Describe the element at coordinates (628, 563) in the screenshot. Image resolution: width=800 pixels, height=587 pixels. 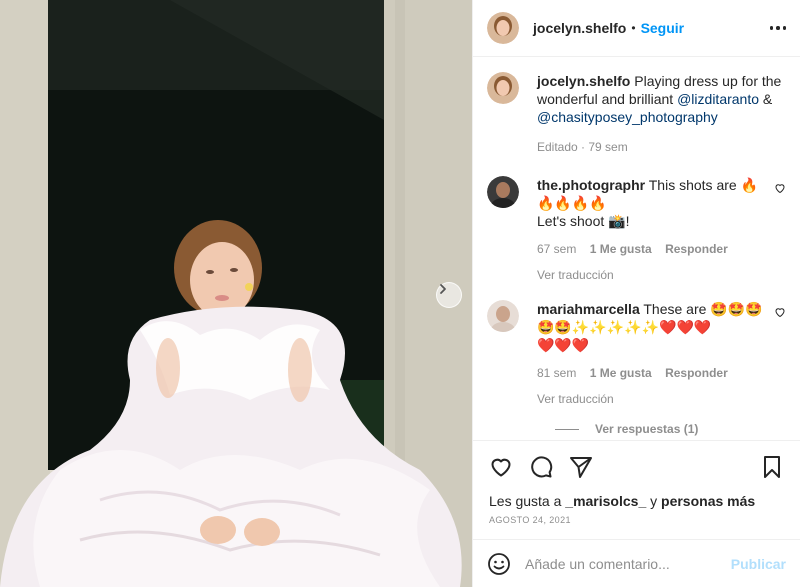
I see `comment-input` at that location.